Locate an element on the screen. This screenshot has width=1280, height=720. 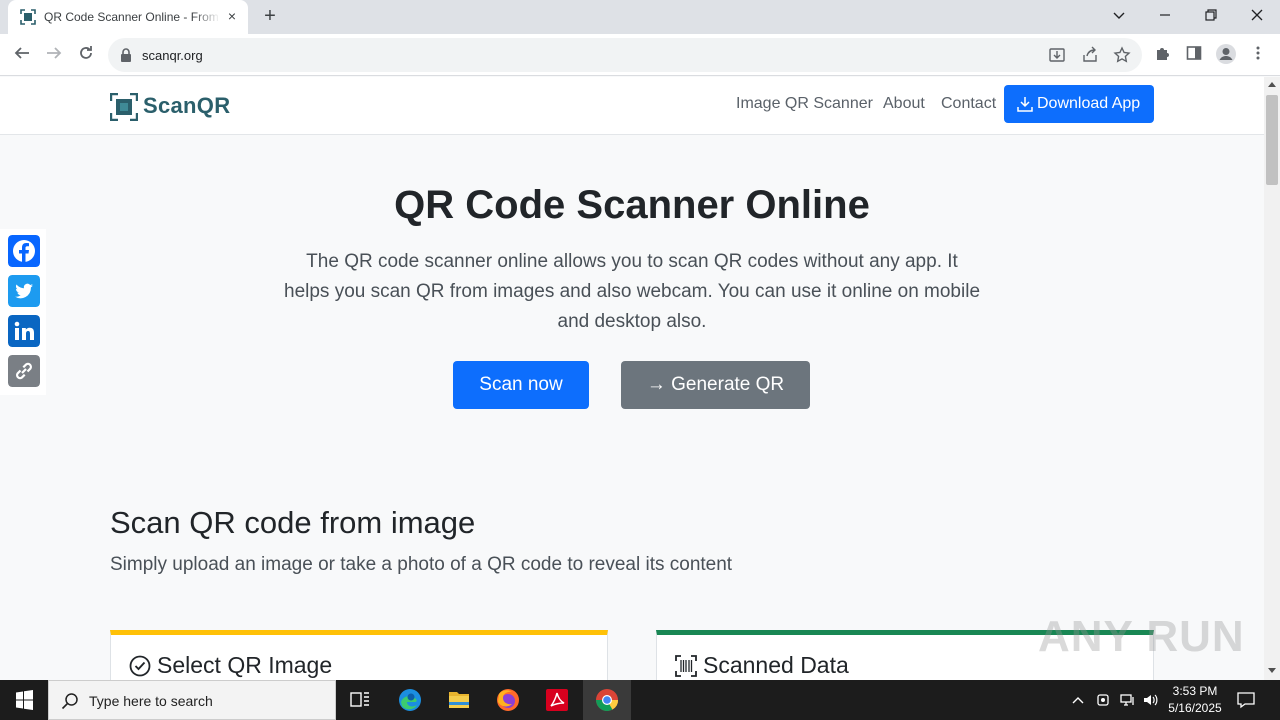
generate-qr-button: → Generate QR is located at coordinates (715, 385).